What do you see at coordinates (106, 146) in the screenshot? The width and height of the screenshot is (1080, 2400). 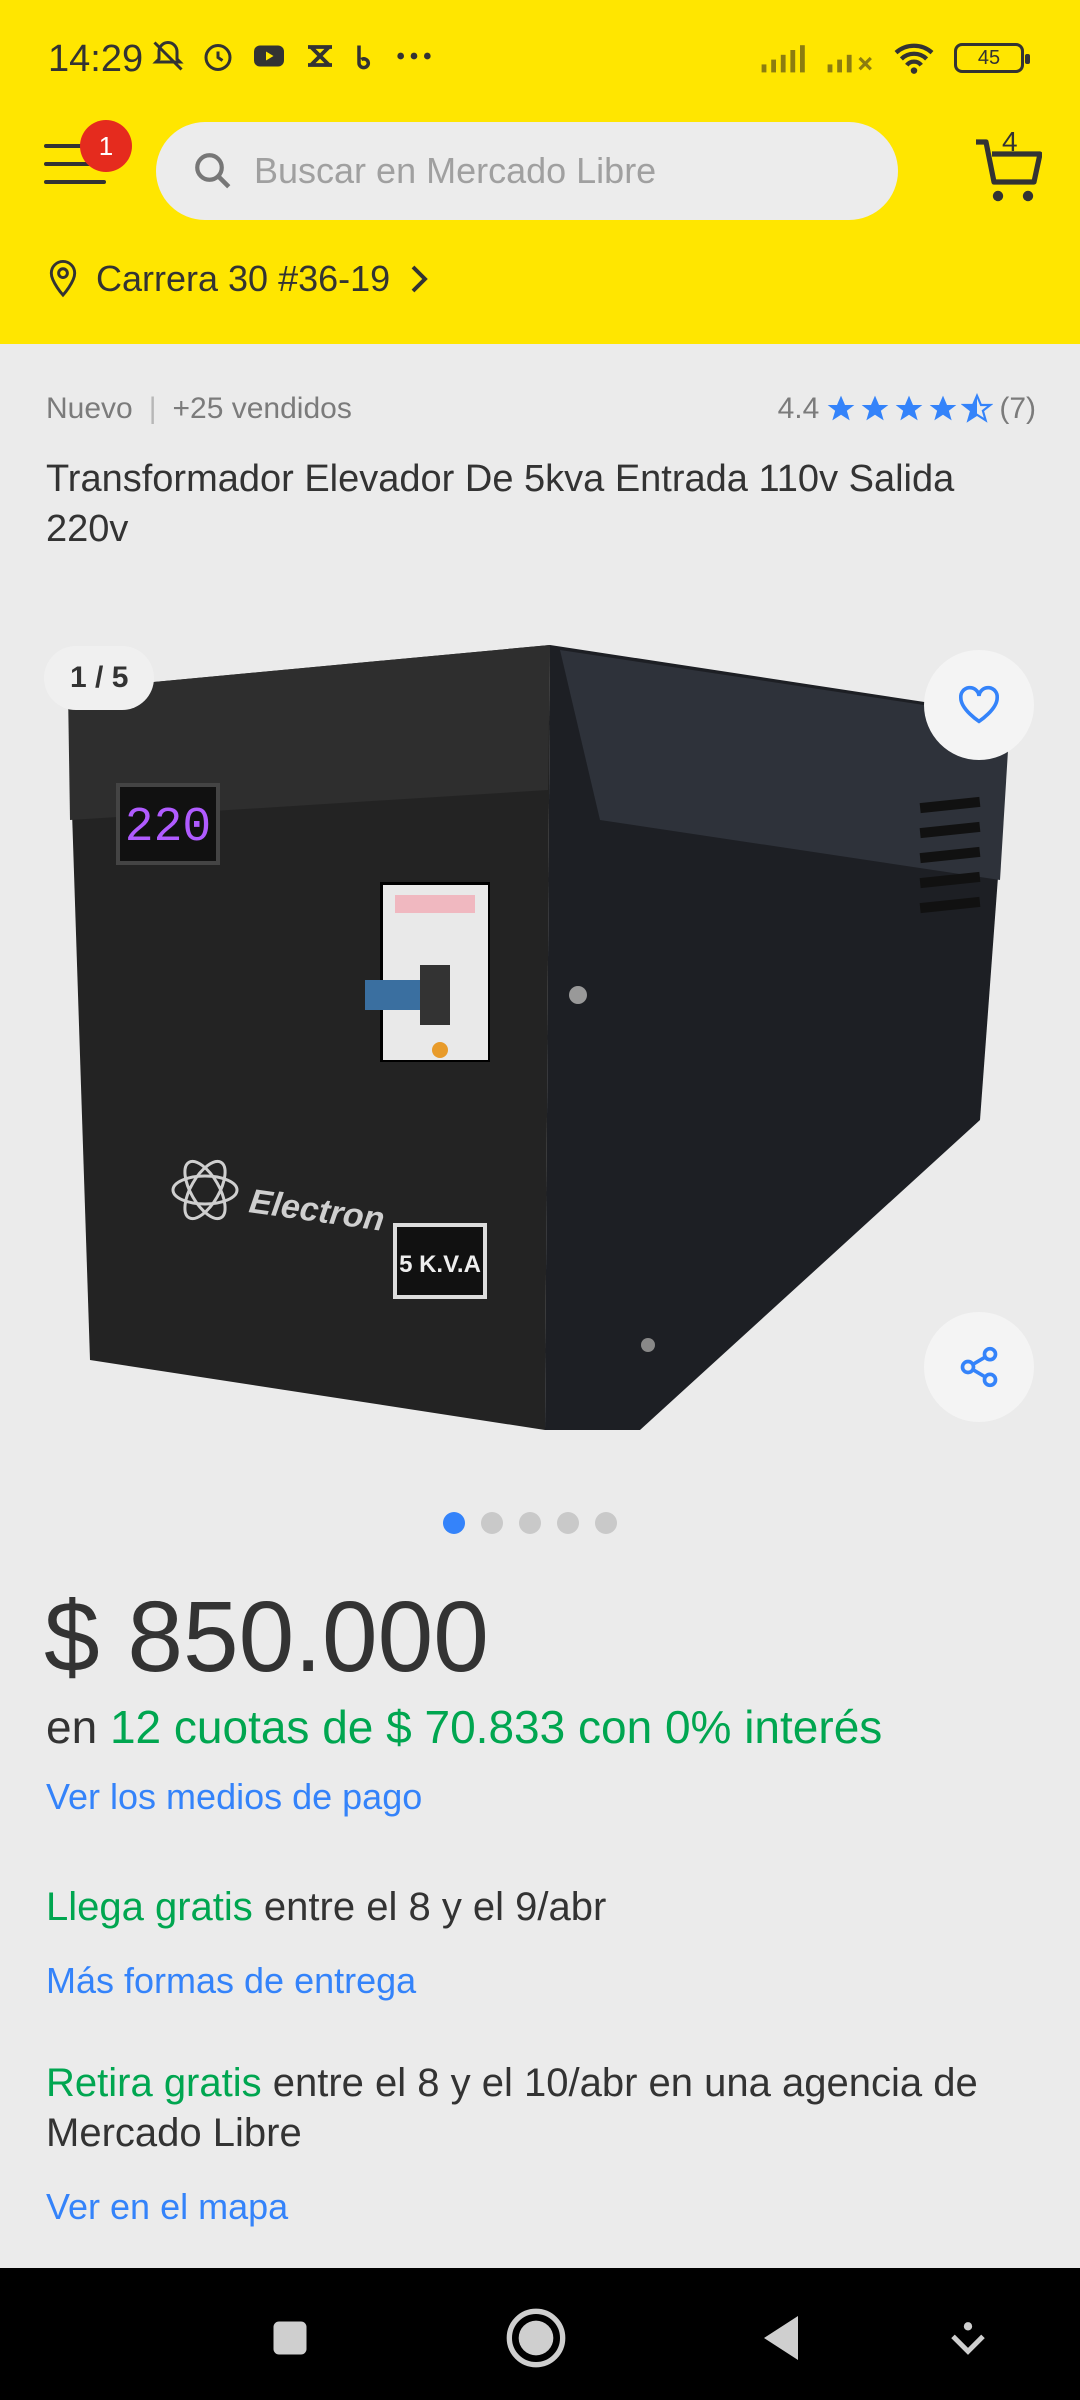 I see `menu-notification-badge: 1` at bounding box center [106, 146].